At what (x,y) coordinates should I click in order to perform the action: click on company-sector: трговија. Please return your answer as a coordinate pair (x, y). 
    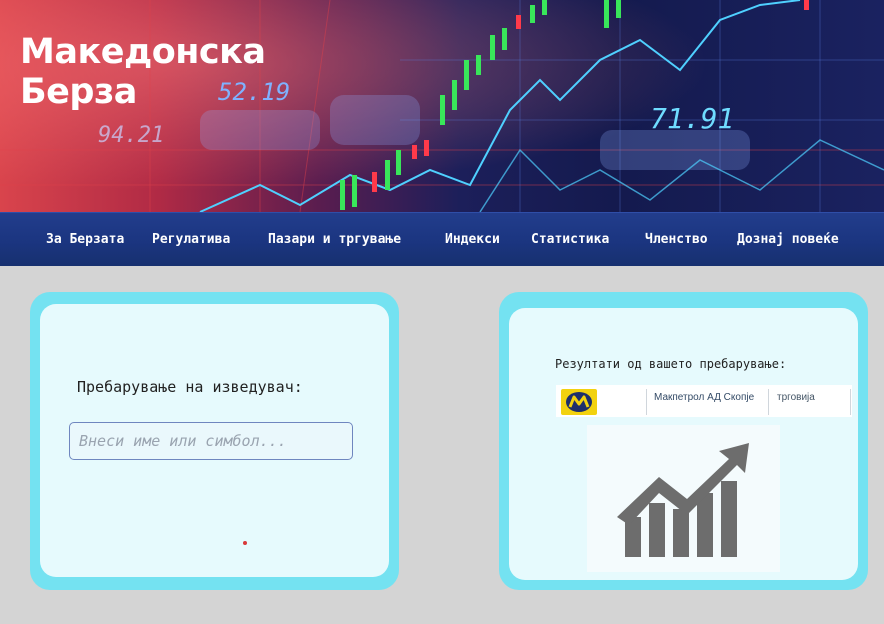
    Looking at the image, I should click on (796, 397).